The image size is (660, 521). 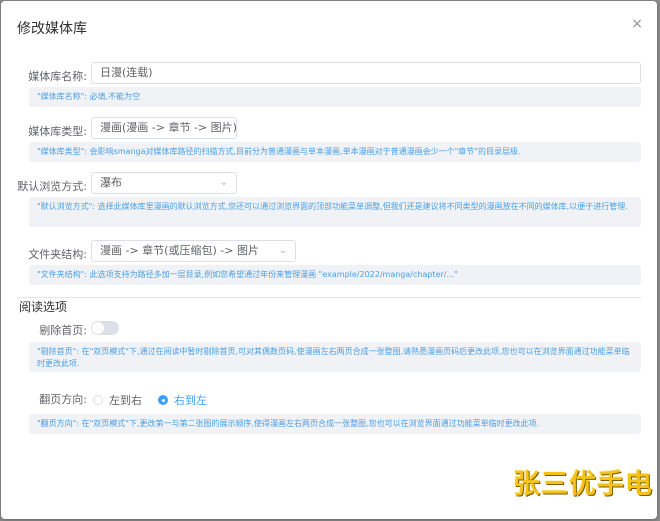 What do you see at coordinates (105, 328) in the screenshot?
I see `remove-cover-switch` at bounding box center [105, 328].